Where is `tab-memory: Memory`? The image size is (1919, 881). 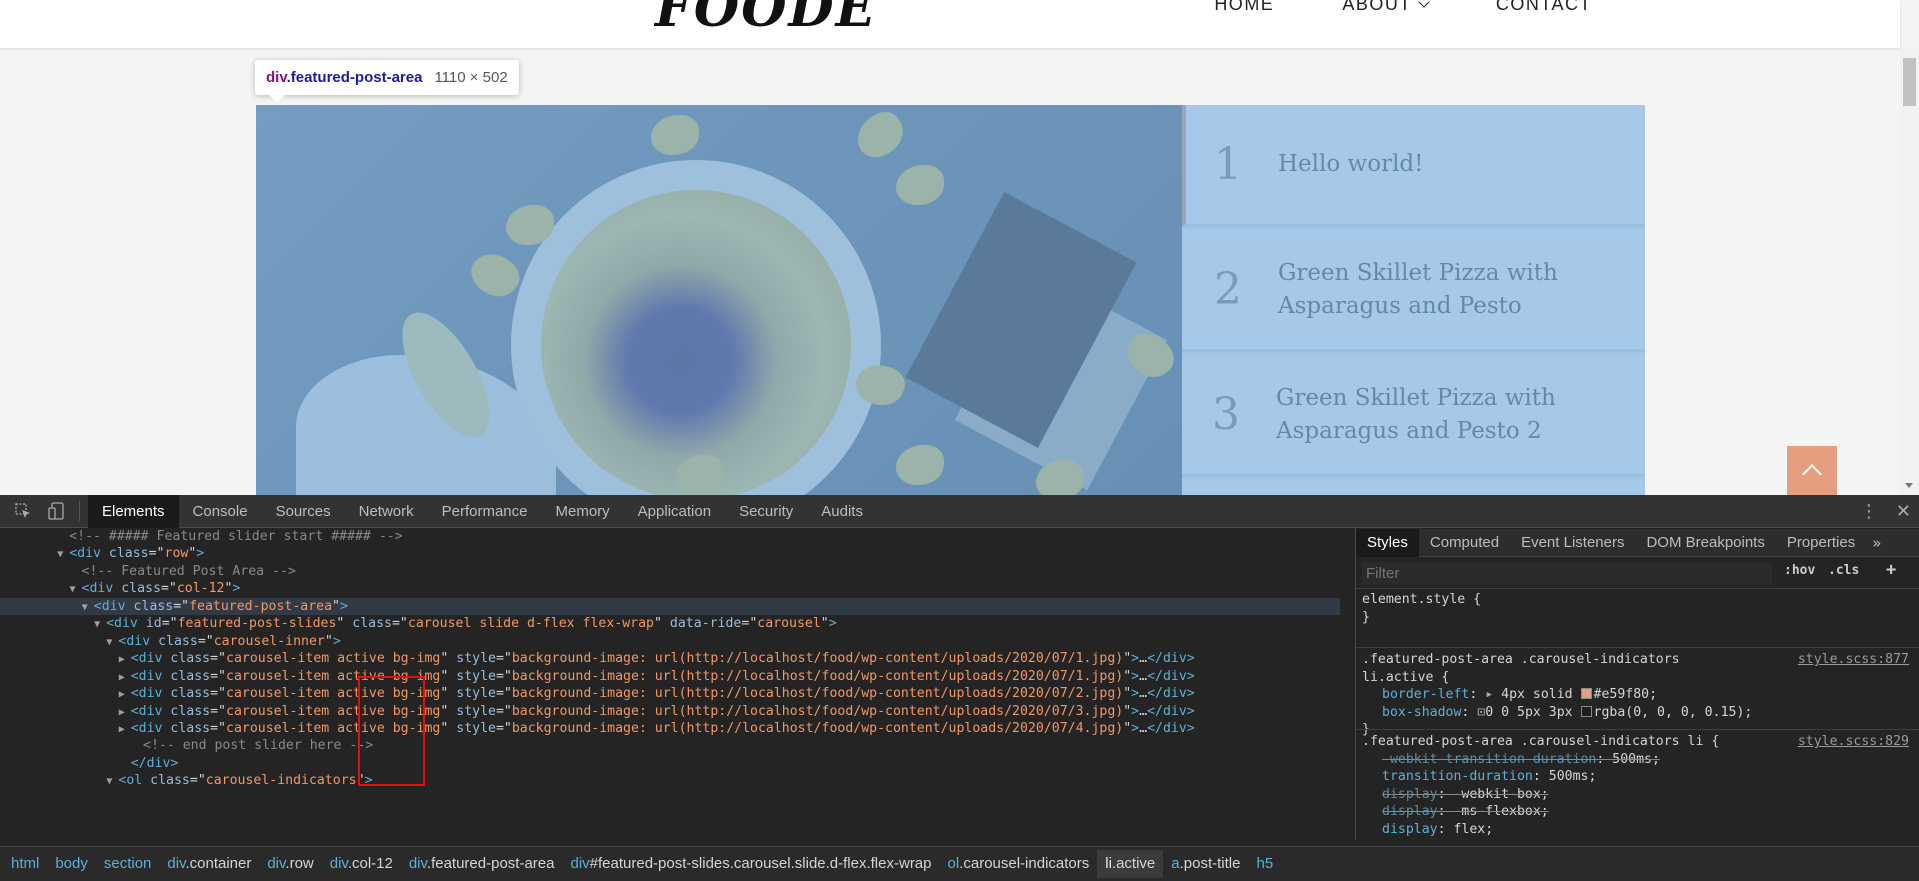 tab-memory: Memory is located at coordinates (583, 511).